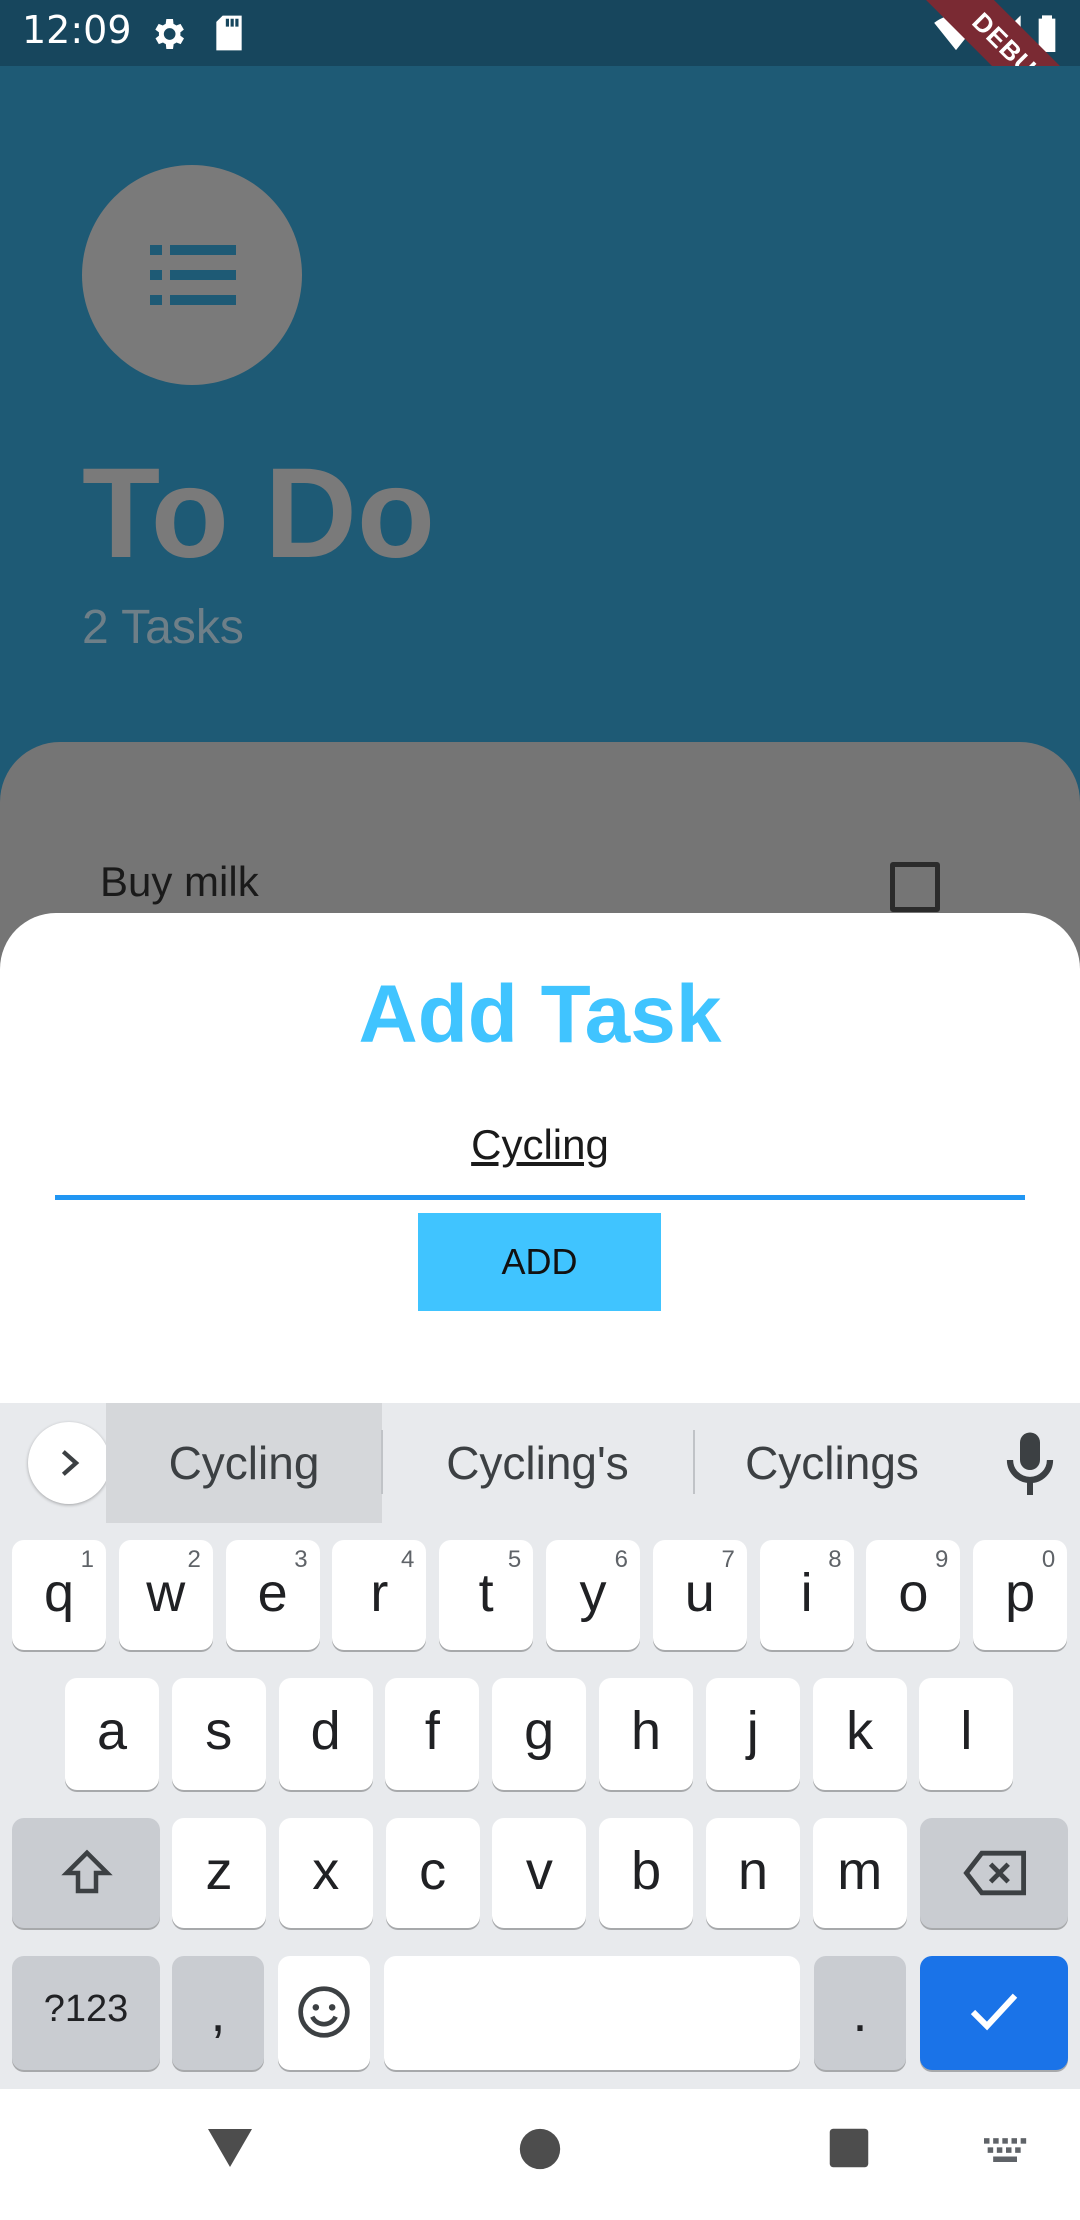 The image size is (1080, 2220). I want to click on key-hint: 9, so click(942, 1559).